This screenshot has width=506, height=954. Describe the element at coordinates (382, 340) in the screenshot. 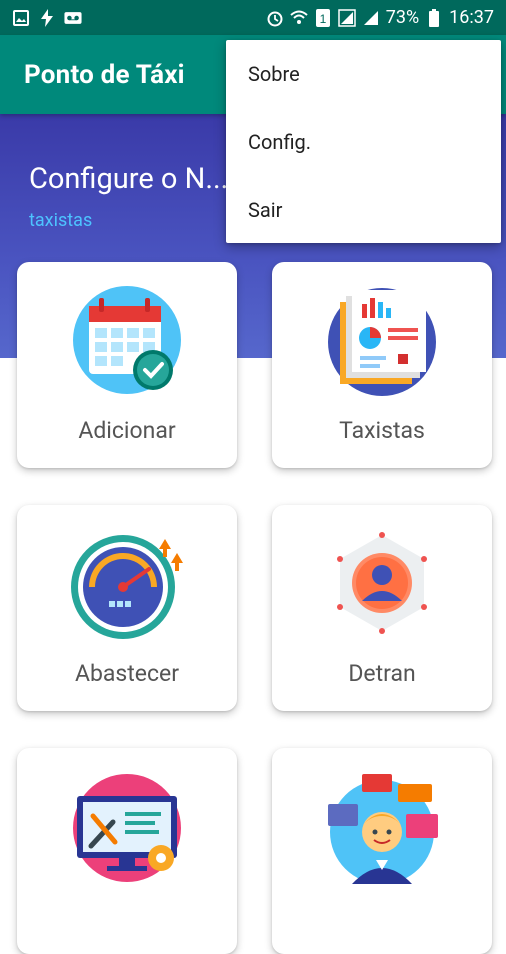

I see `report-chart-icon` at that location.